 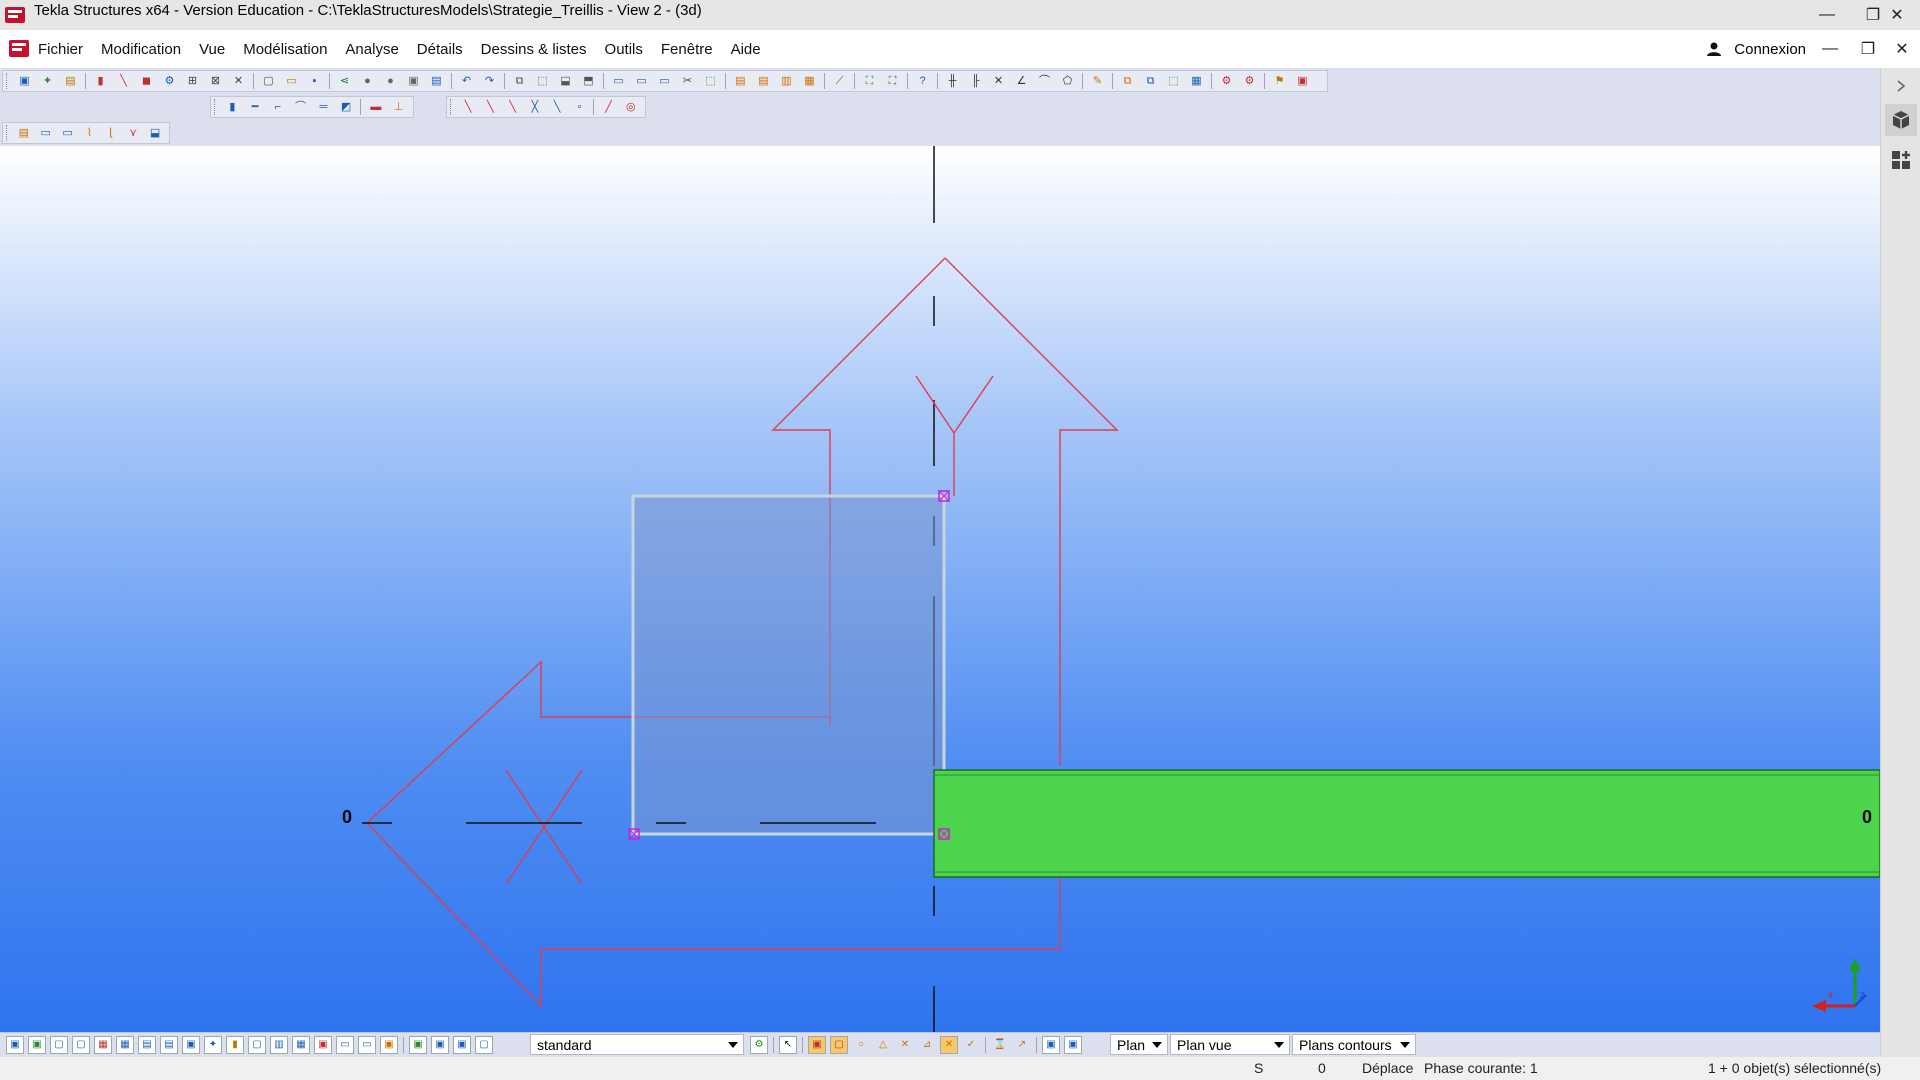 I want to click on select-assemblies-icon: ▣, so click(x=418, y=1044).